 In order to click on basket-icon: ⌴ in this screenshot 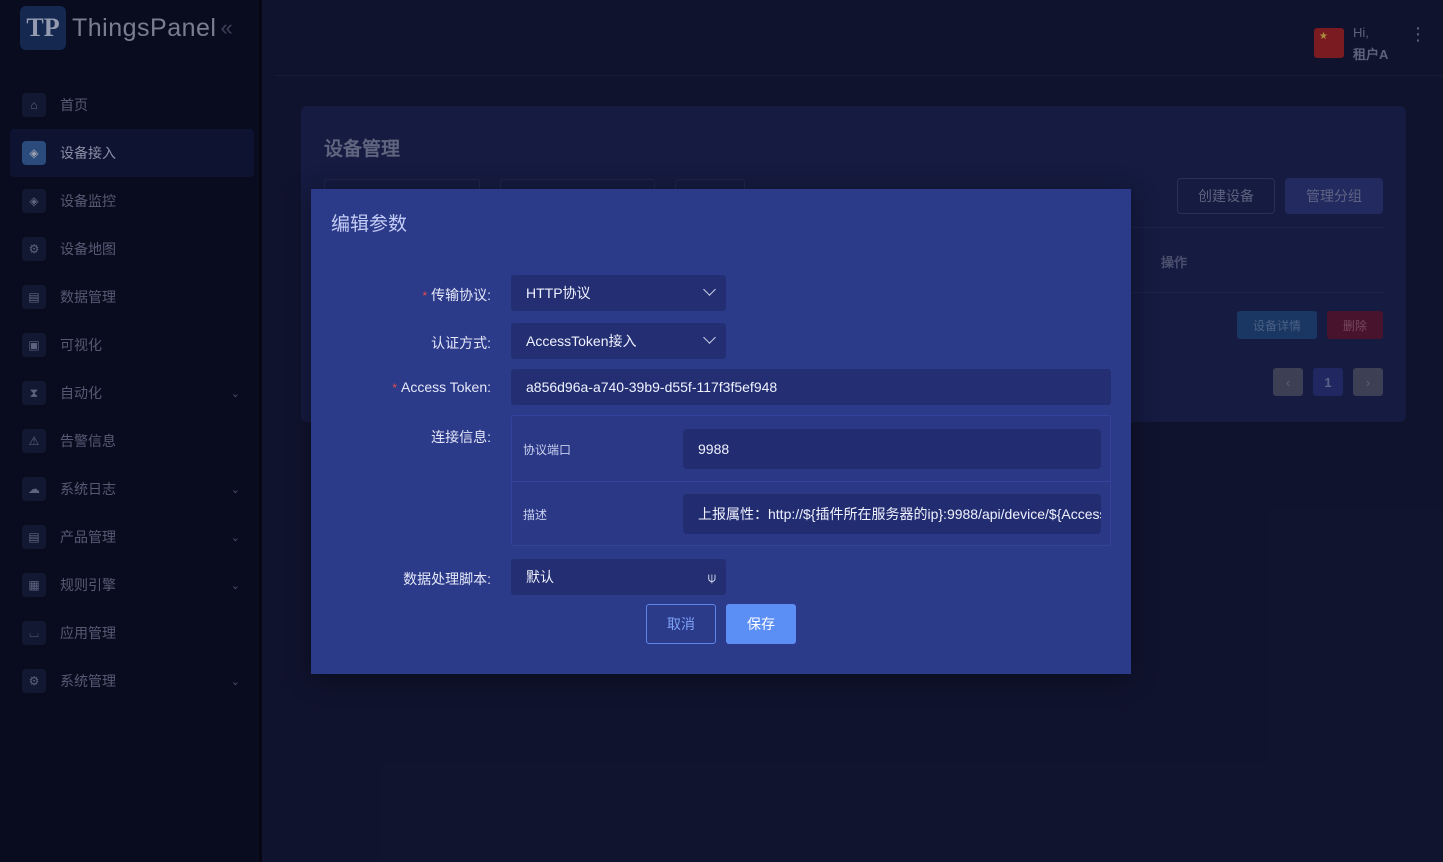, I will do `click(34, 633)`.